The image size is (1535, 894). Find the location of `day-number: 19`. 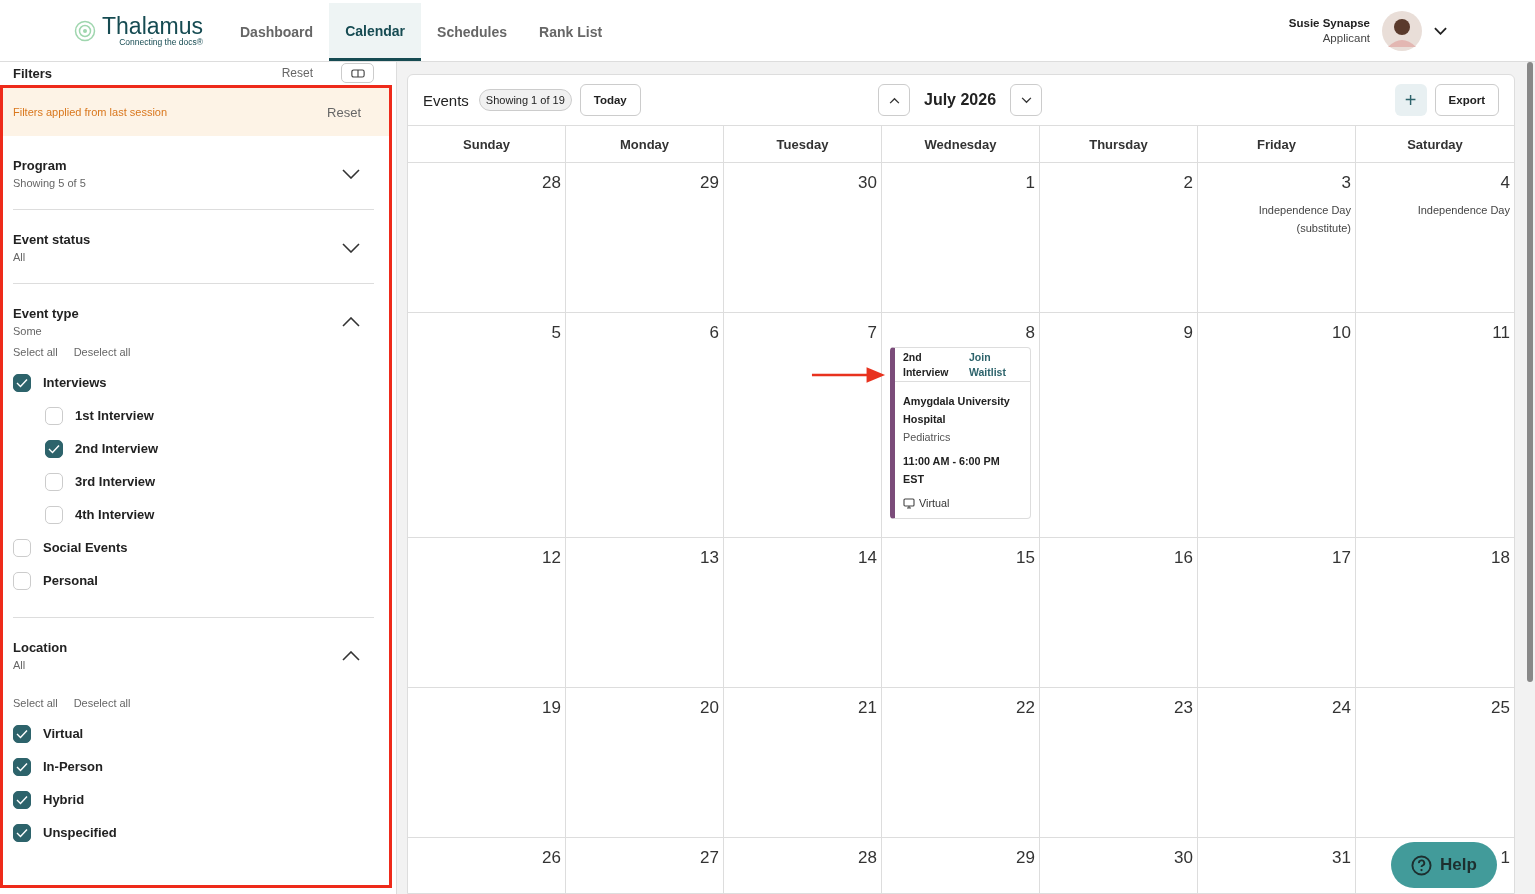

day-number: 19 is located at coordinates (551, 708).